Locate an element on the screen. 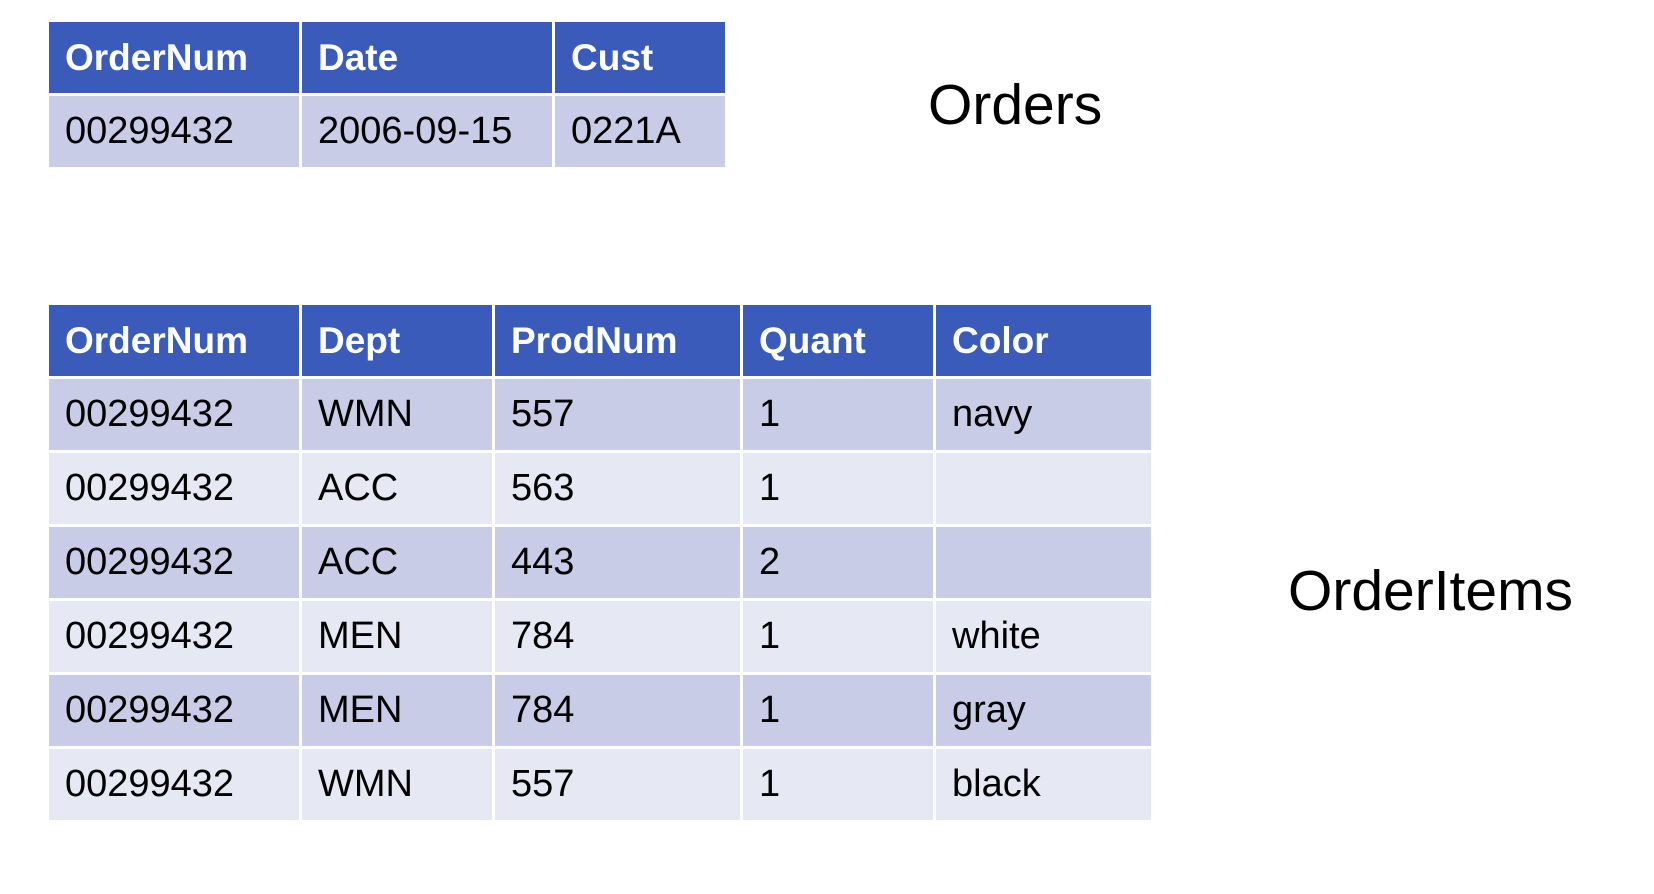  table-row: 00299432 WMN 557 1 black is located at coordinates (600, 784).